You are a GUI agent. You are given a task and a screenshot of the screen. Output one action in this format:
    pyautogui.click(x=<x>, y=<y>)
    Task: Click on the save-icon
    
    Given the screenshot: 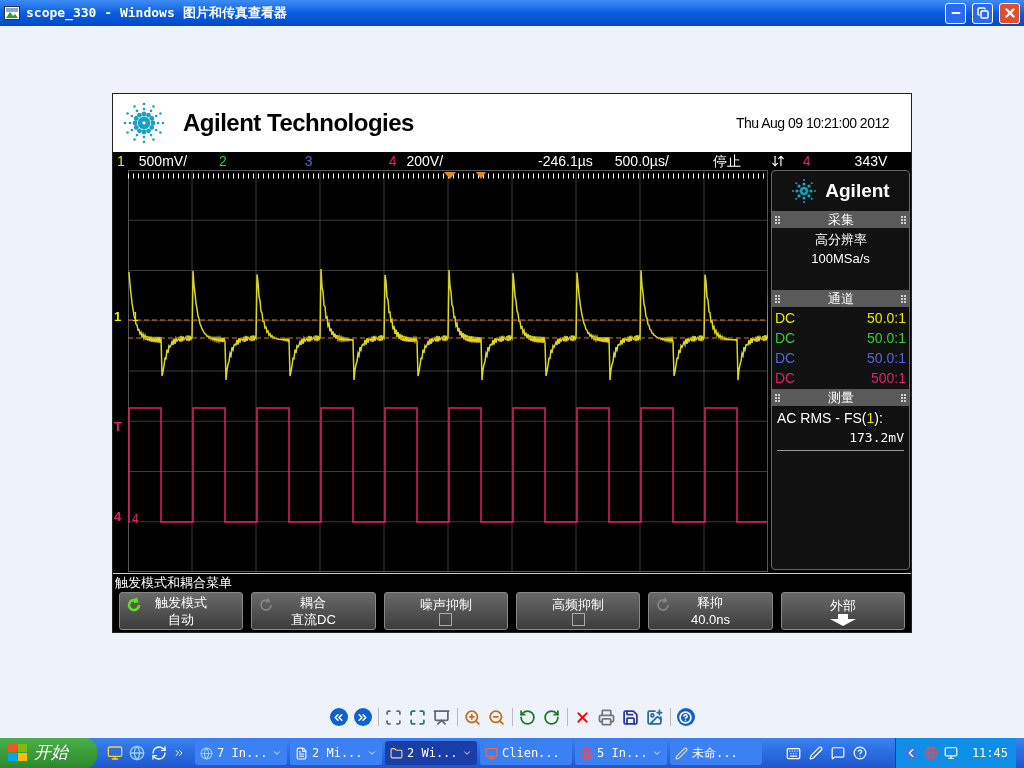 What is the action you would take?
    pyautogui.click(x=630, y=717)
    